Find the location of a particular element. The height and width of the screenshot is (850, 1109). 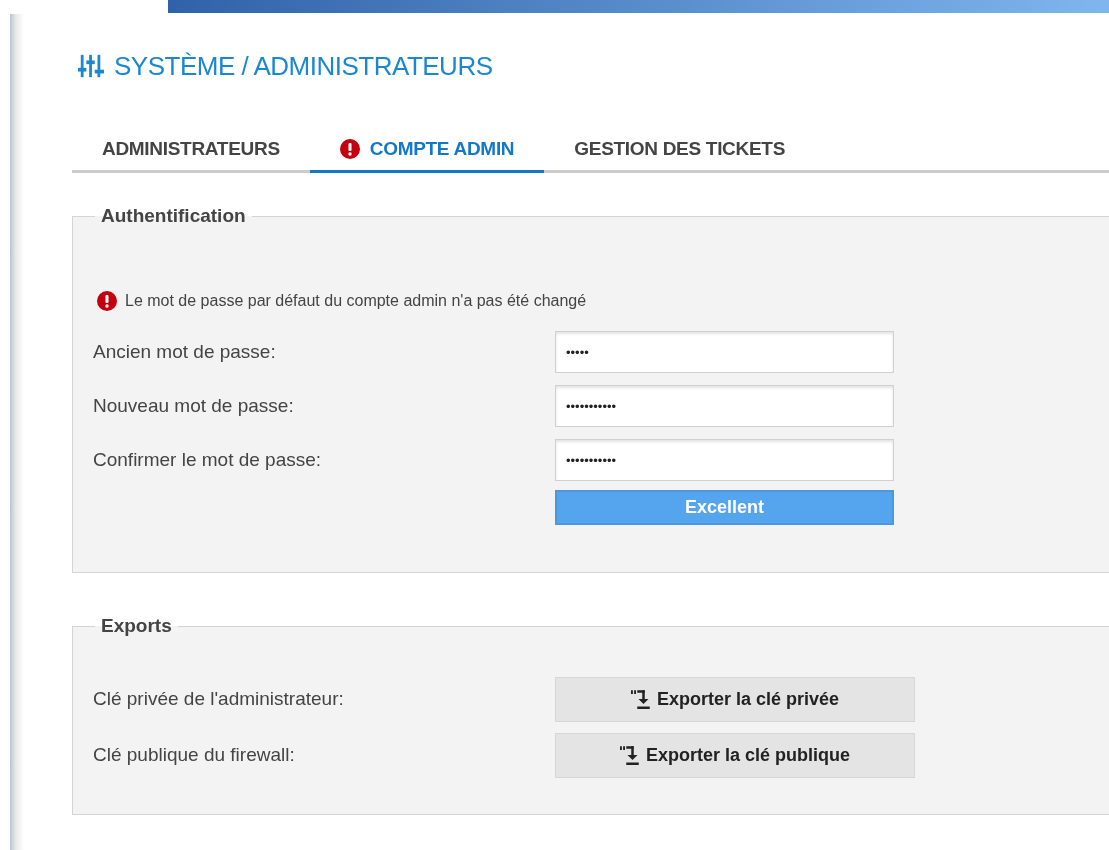

tab: GESTION DES TICKETS is located at coordinates (679, 151).